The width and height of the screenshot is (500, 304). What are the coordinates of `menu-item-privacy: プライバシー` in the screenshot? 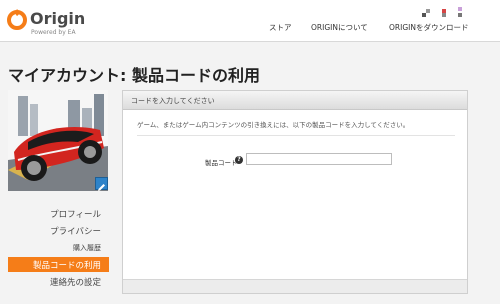 It's located at (75, 231).